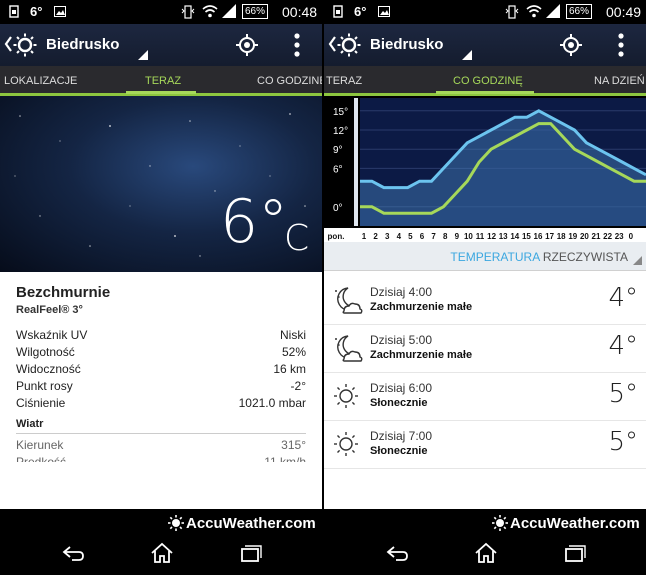  I want to click on chart-y-tick-label: 6°, so click(338, 169).